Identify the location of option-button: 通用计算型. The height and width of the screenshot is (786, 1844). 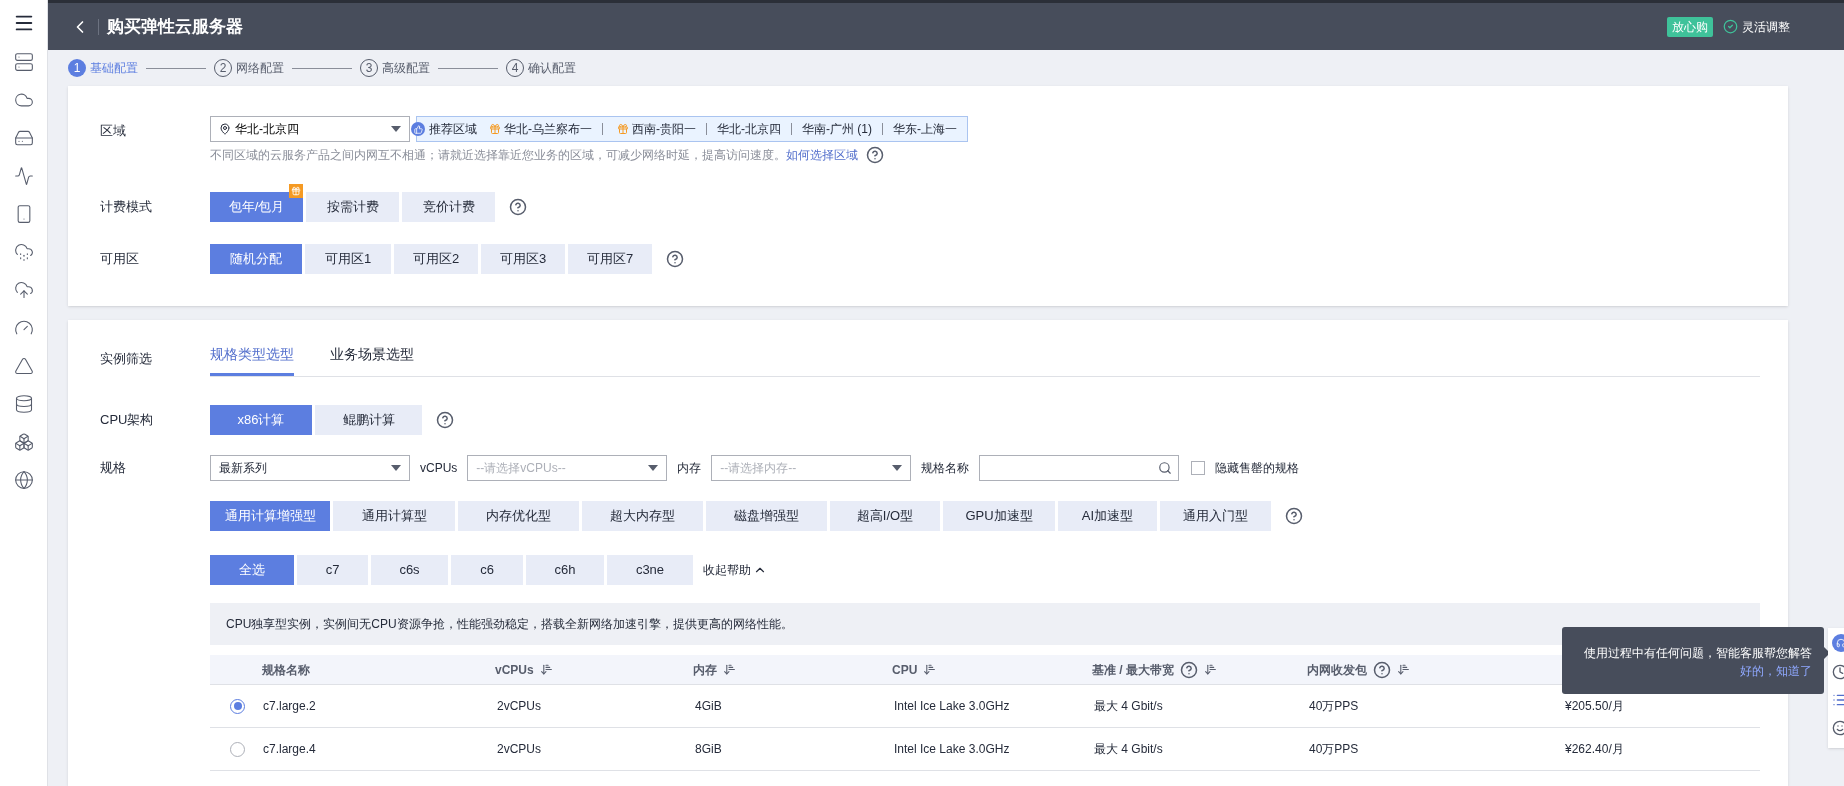
(394, 516).